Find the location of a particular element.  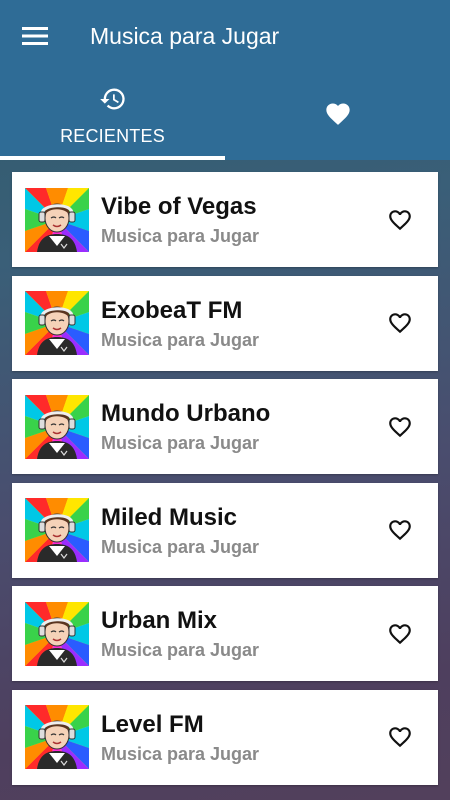

station-text: Mundo Urbano Musica para Jugar is located at coordinates (235, 426).